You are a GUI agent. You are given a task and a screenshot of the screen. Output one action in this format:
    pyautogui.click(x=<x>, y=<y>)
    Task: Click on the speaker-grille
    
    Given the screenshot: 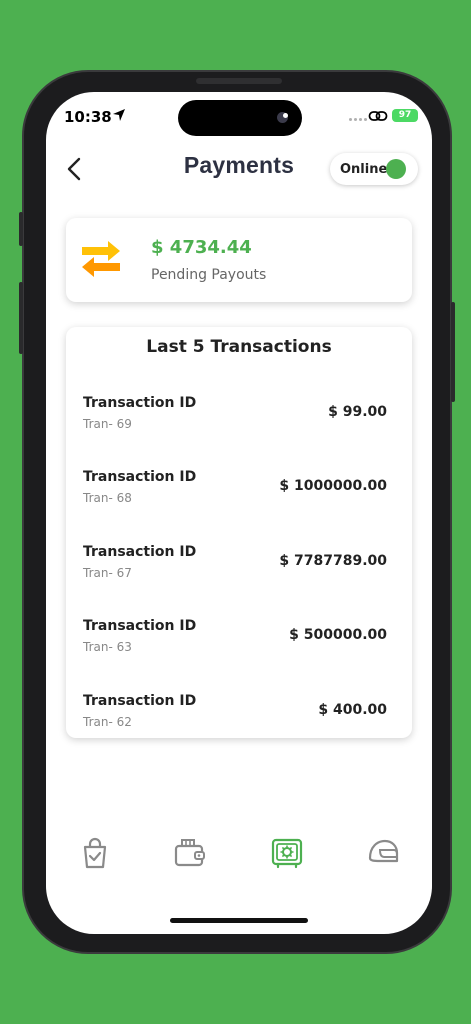 What is the action you would take?
    pyautogui.click(x=239, y=81)
    